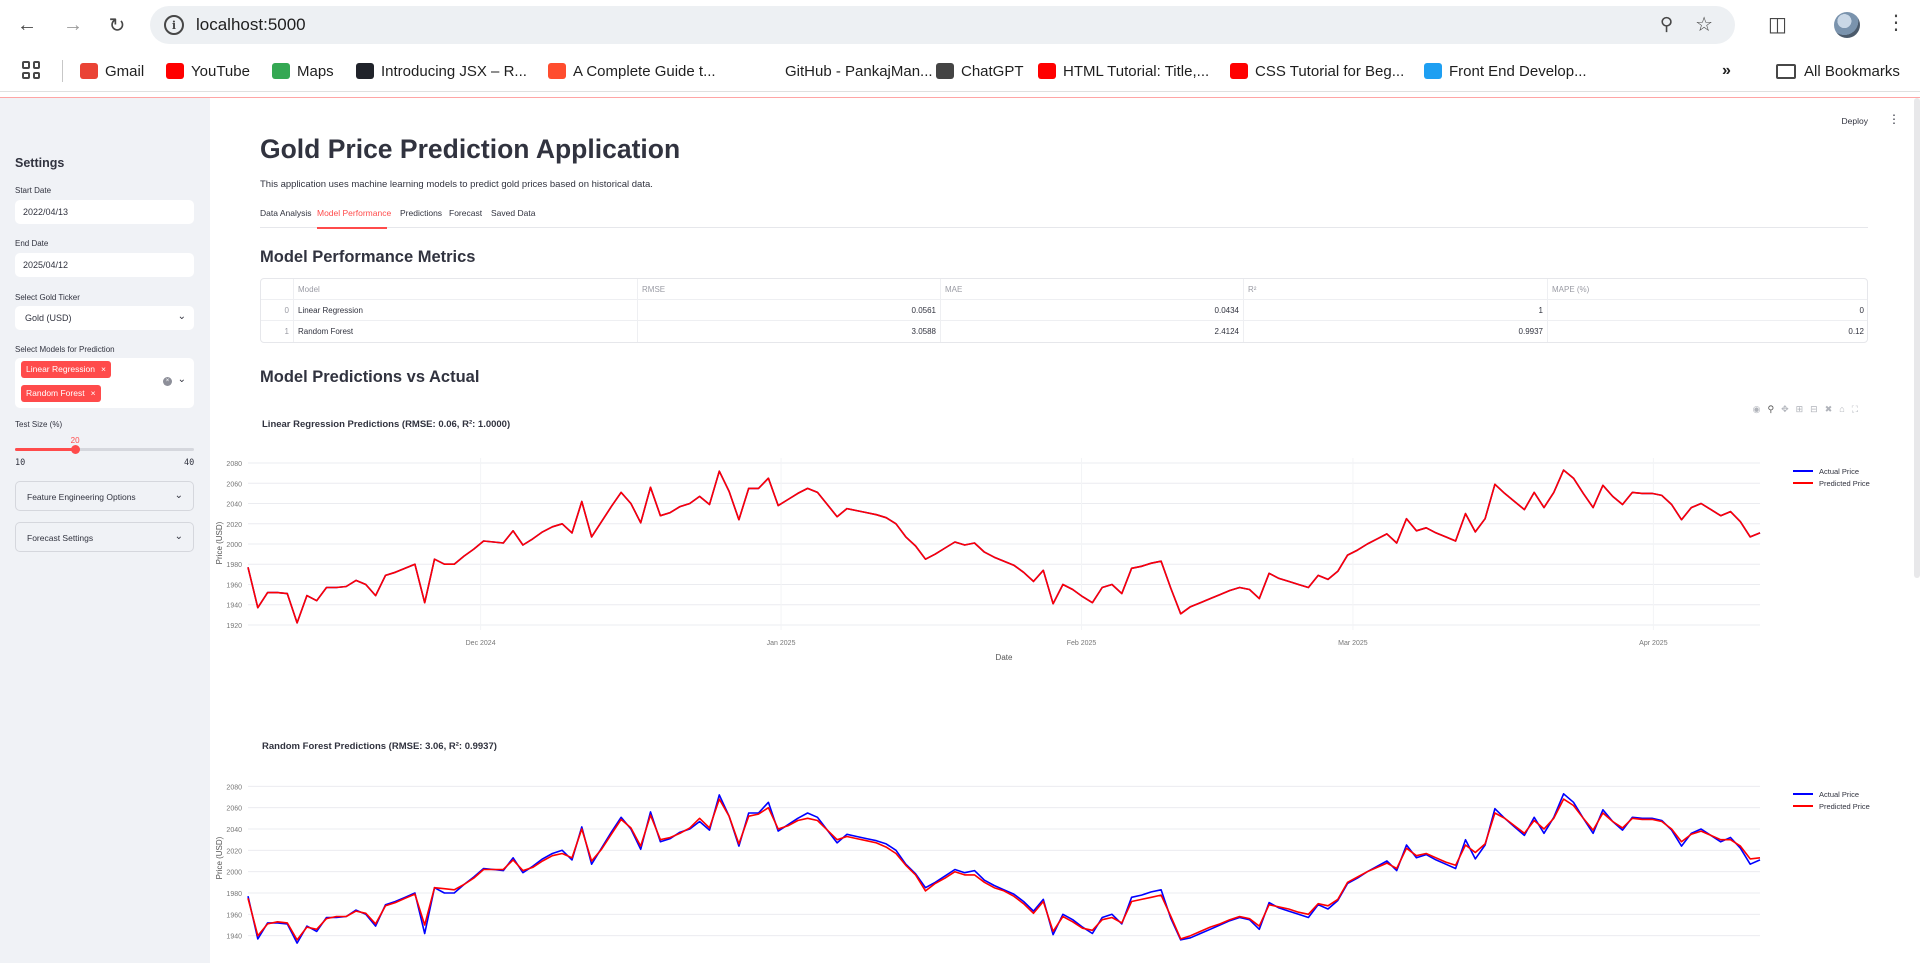 The width and height of the screenshot is (1920, 963). Describe the element at coordinates (60, 538) in the screenshot. I see `expander-label: Forecast Settings` at that location.